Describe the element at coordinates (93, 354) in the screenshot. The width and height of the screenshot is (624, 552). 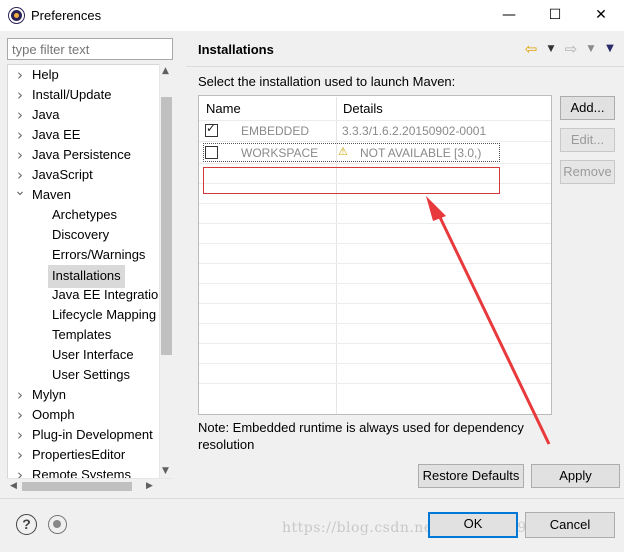
I see `tree-item-label: User Interface` at that location.